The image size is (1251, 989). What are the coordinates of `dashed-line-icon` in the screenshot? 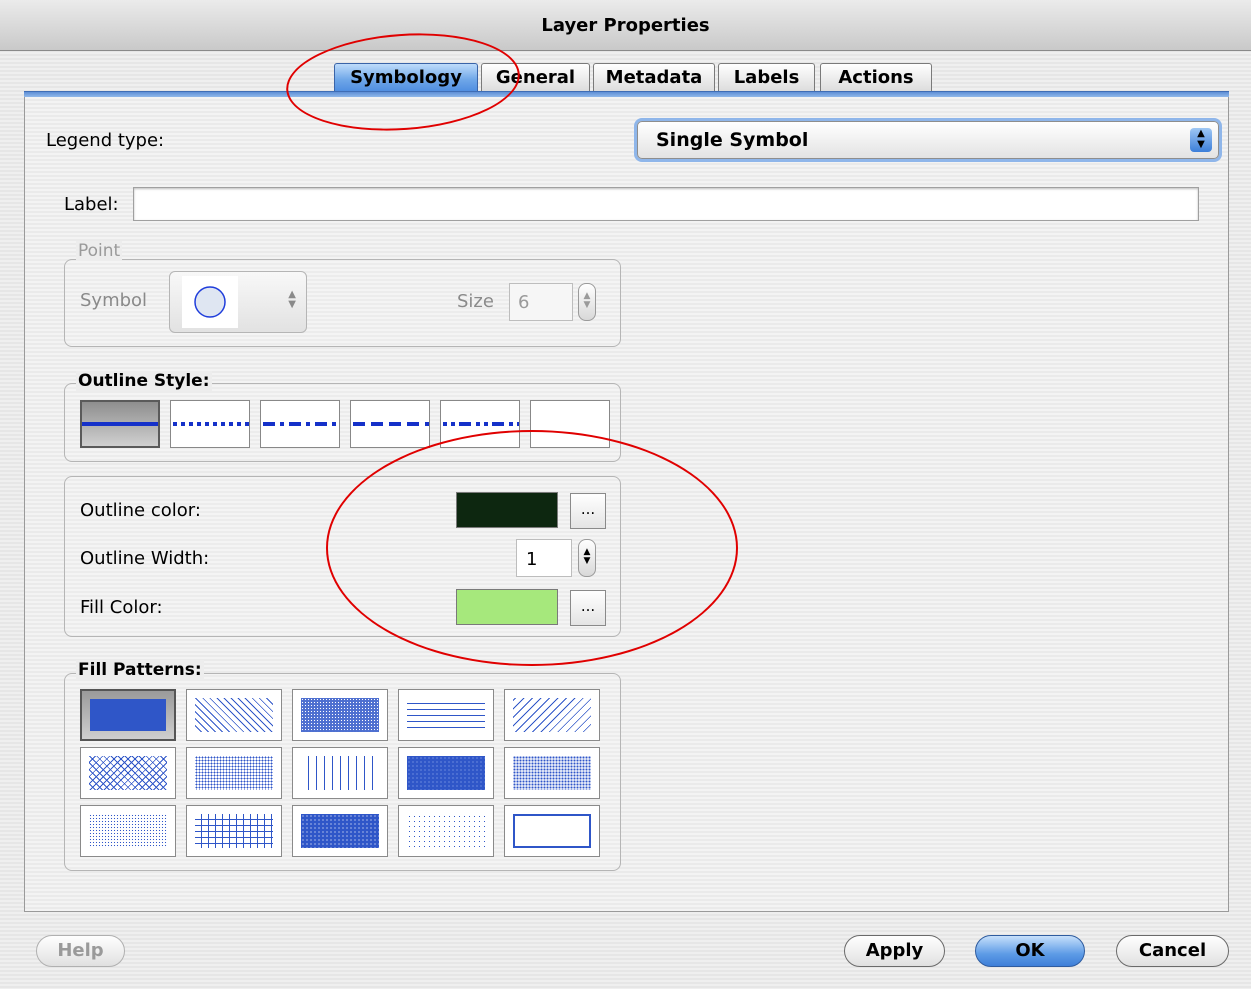 It's located at (391, 424).